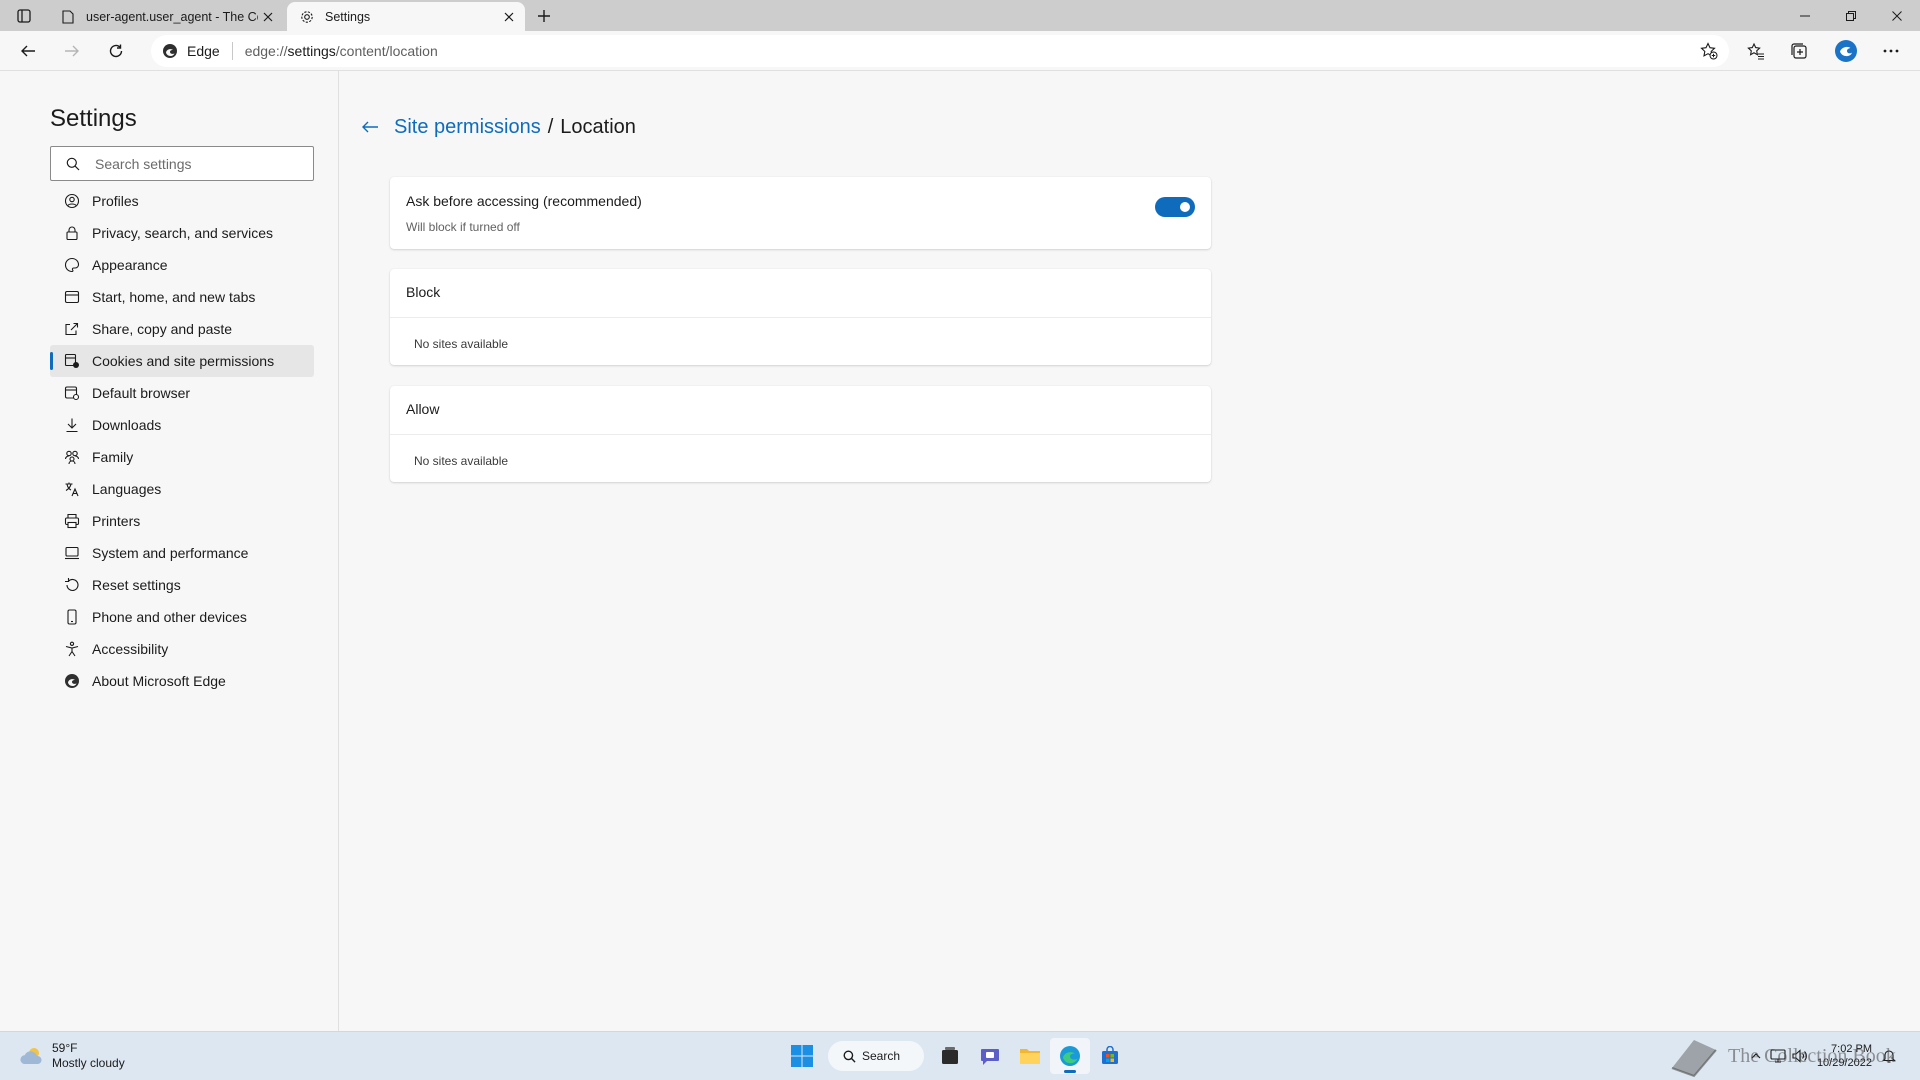  I want to click on system-icon, so click(72, 553).